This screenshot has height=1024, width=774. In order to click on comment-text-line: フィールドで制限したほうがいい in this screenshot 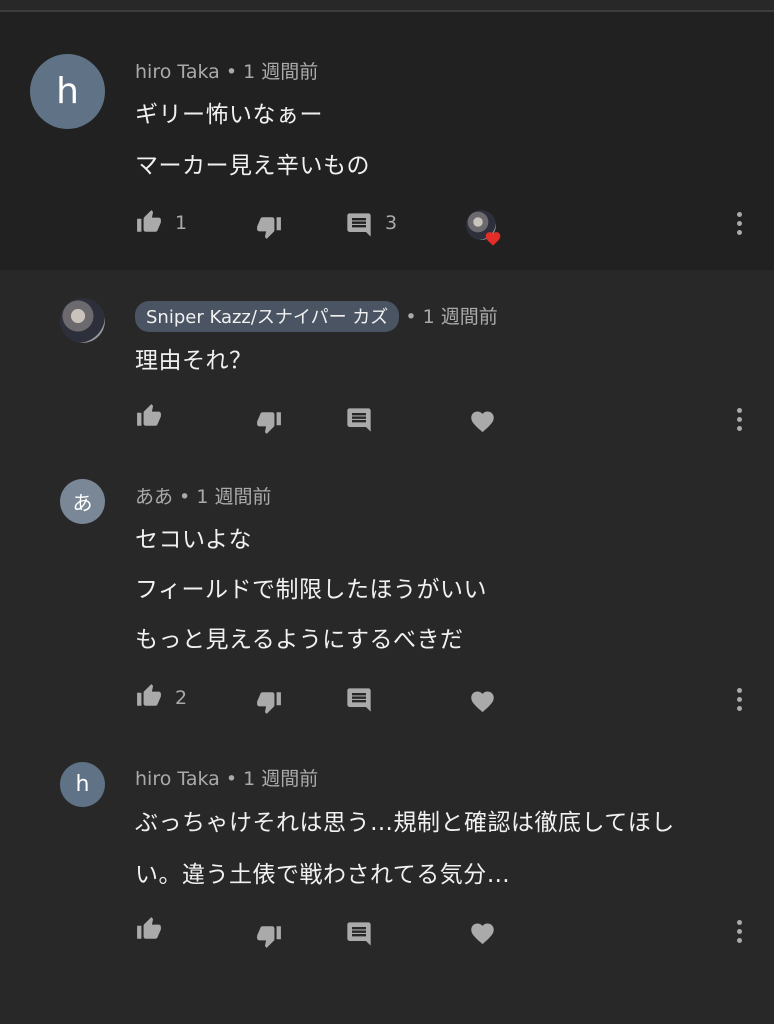, I will do `click(311, 590)`.